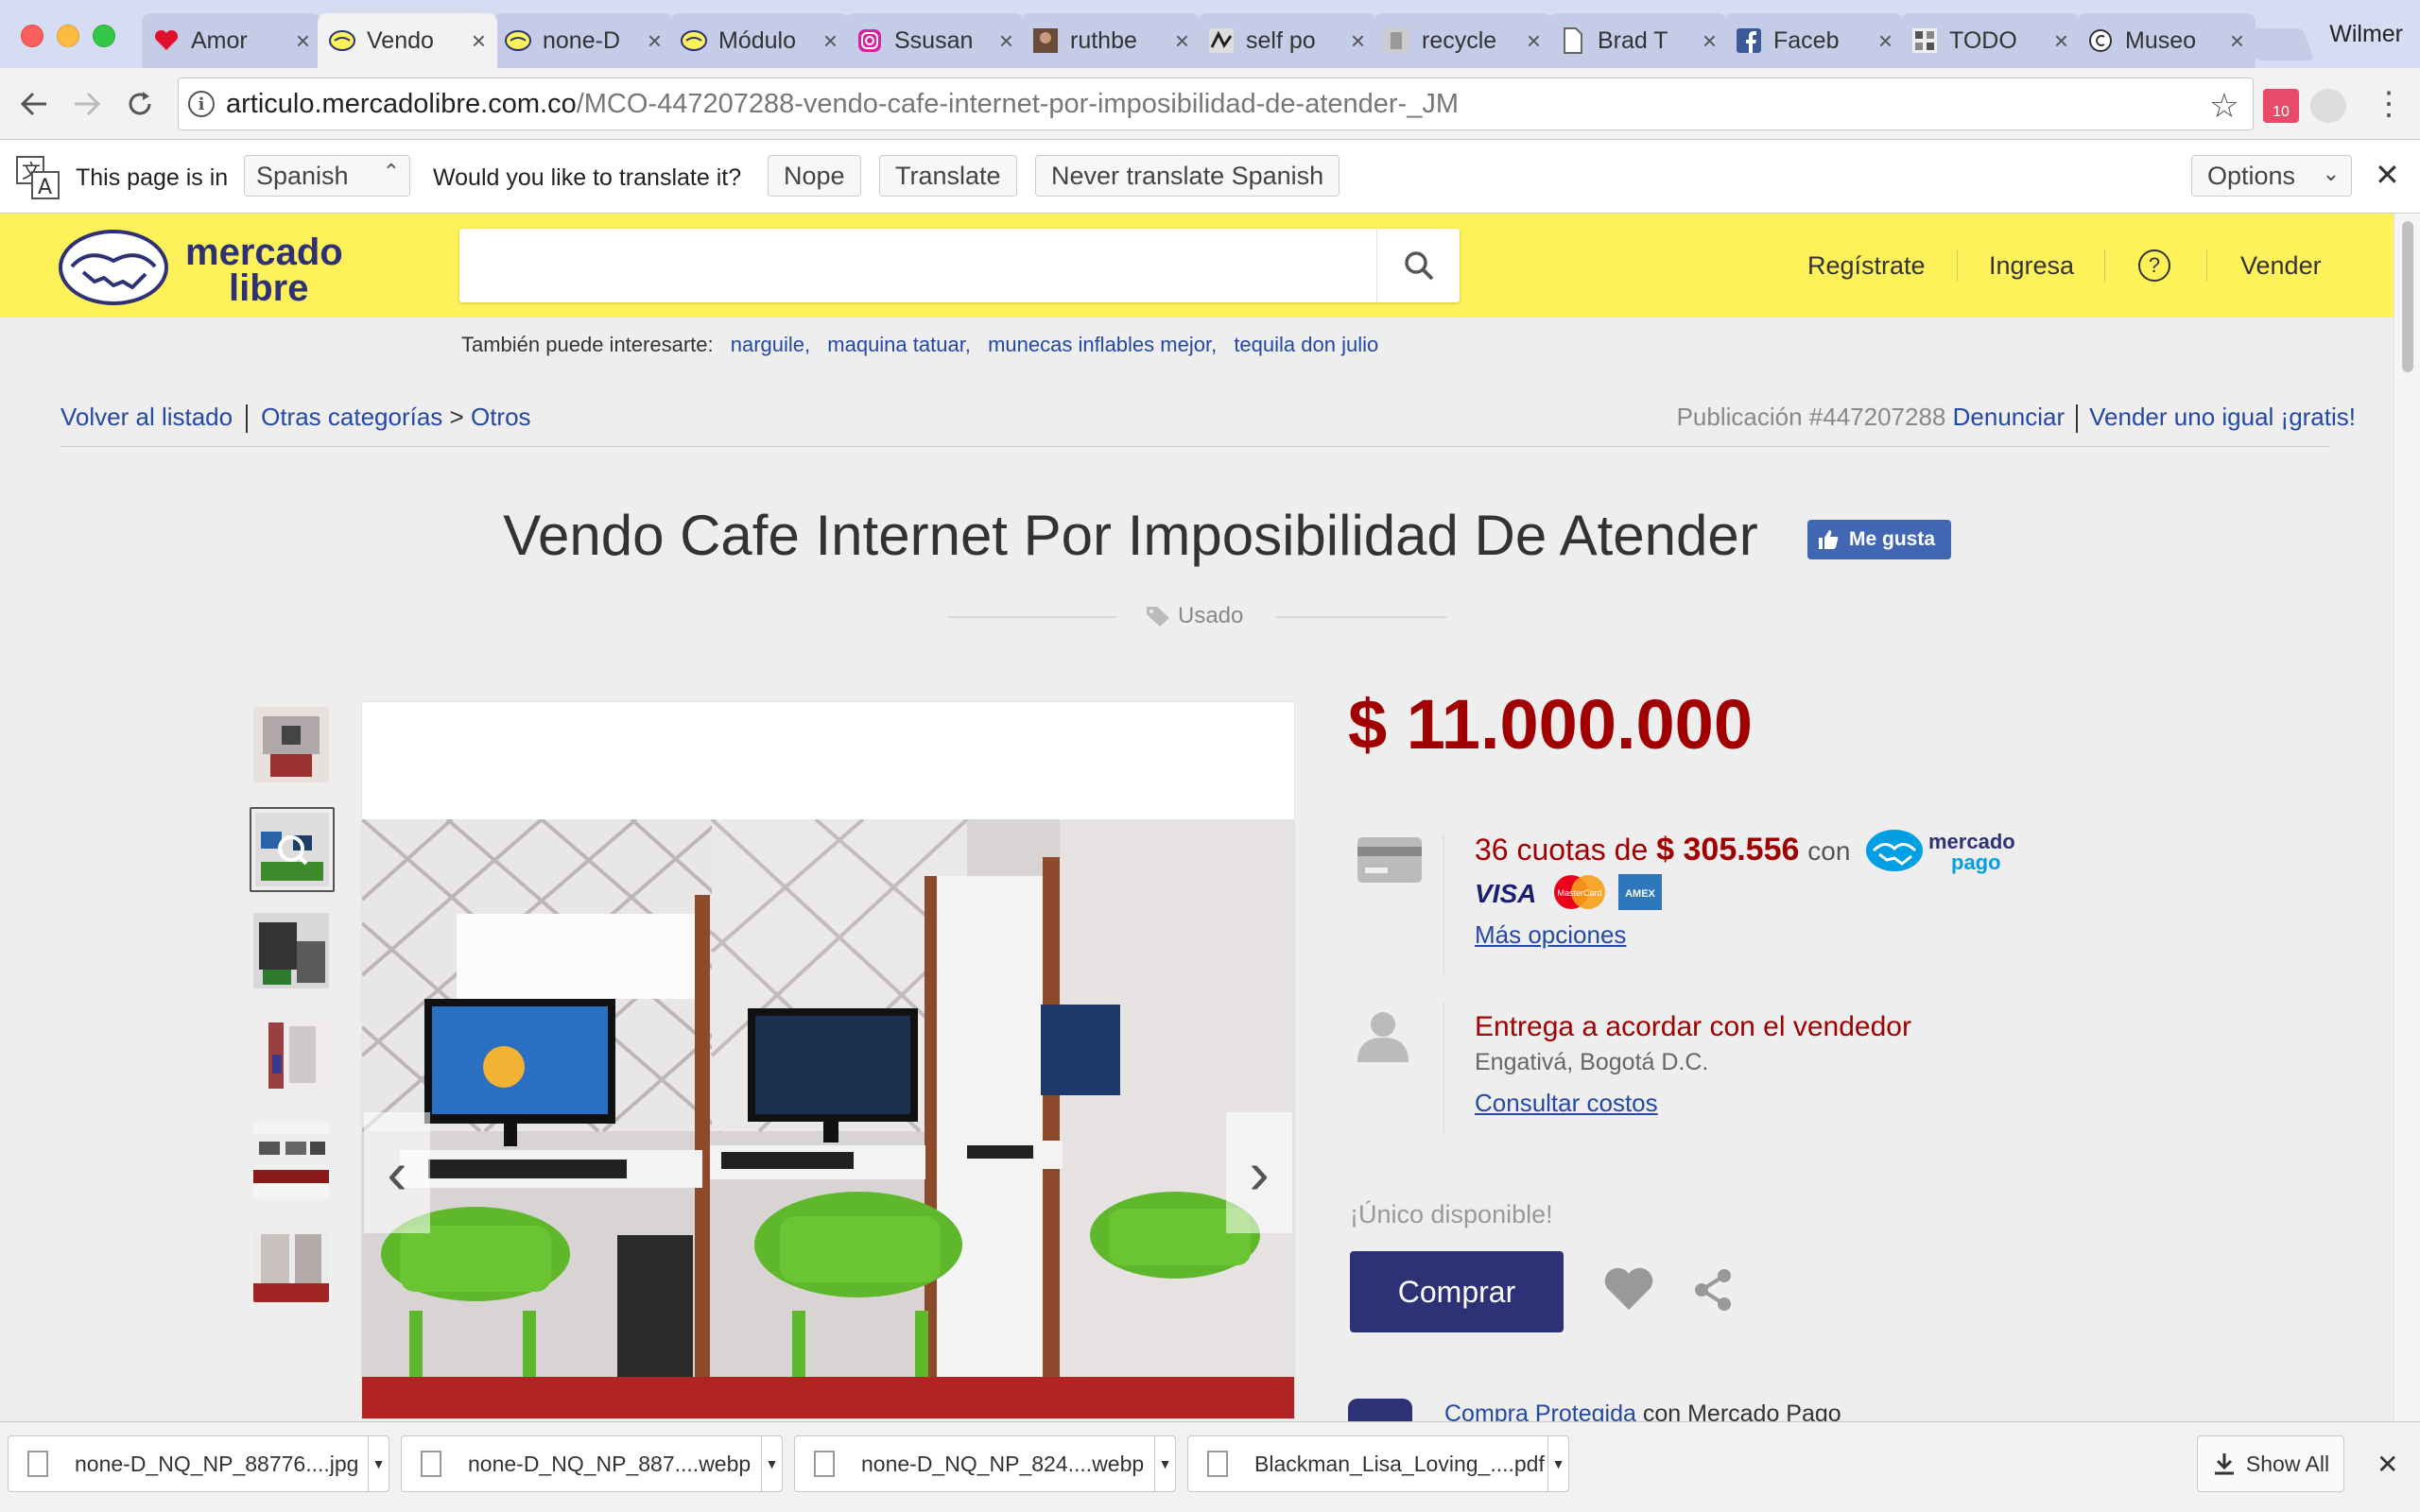  What do you see at coordinates (140, 104) in the screenshot?
I see `reload-button` at bounding box center [140, 104].